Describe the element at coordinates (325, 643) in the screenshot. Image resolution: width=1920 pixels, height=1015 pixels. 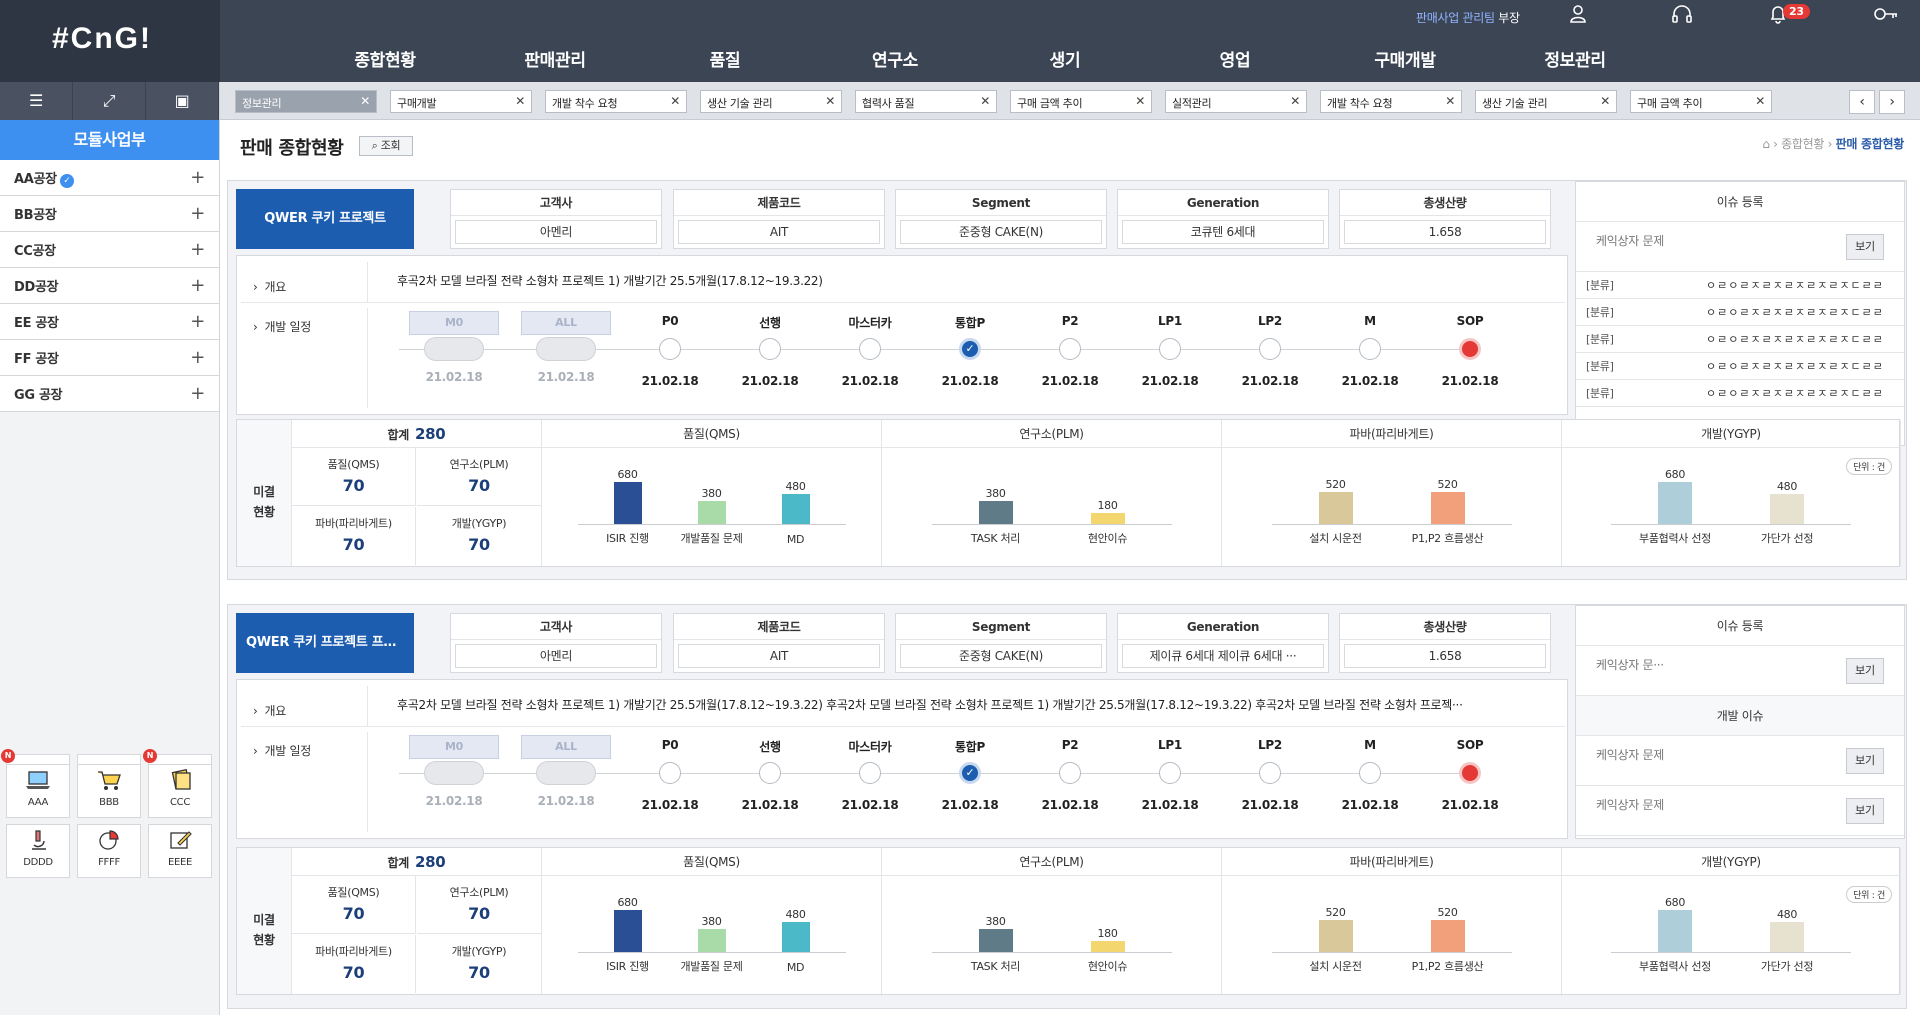
I see `project-title-button: QWER 쿠키 프로젝트 프로젝···` at that location.